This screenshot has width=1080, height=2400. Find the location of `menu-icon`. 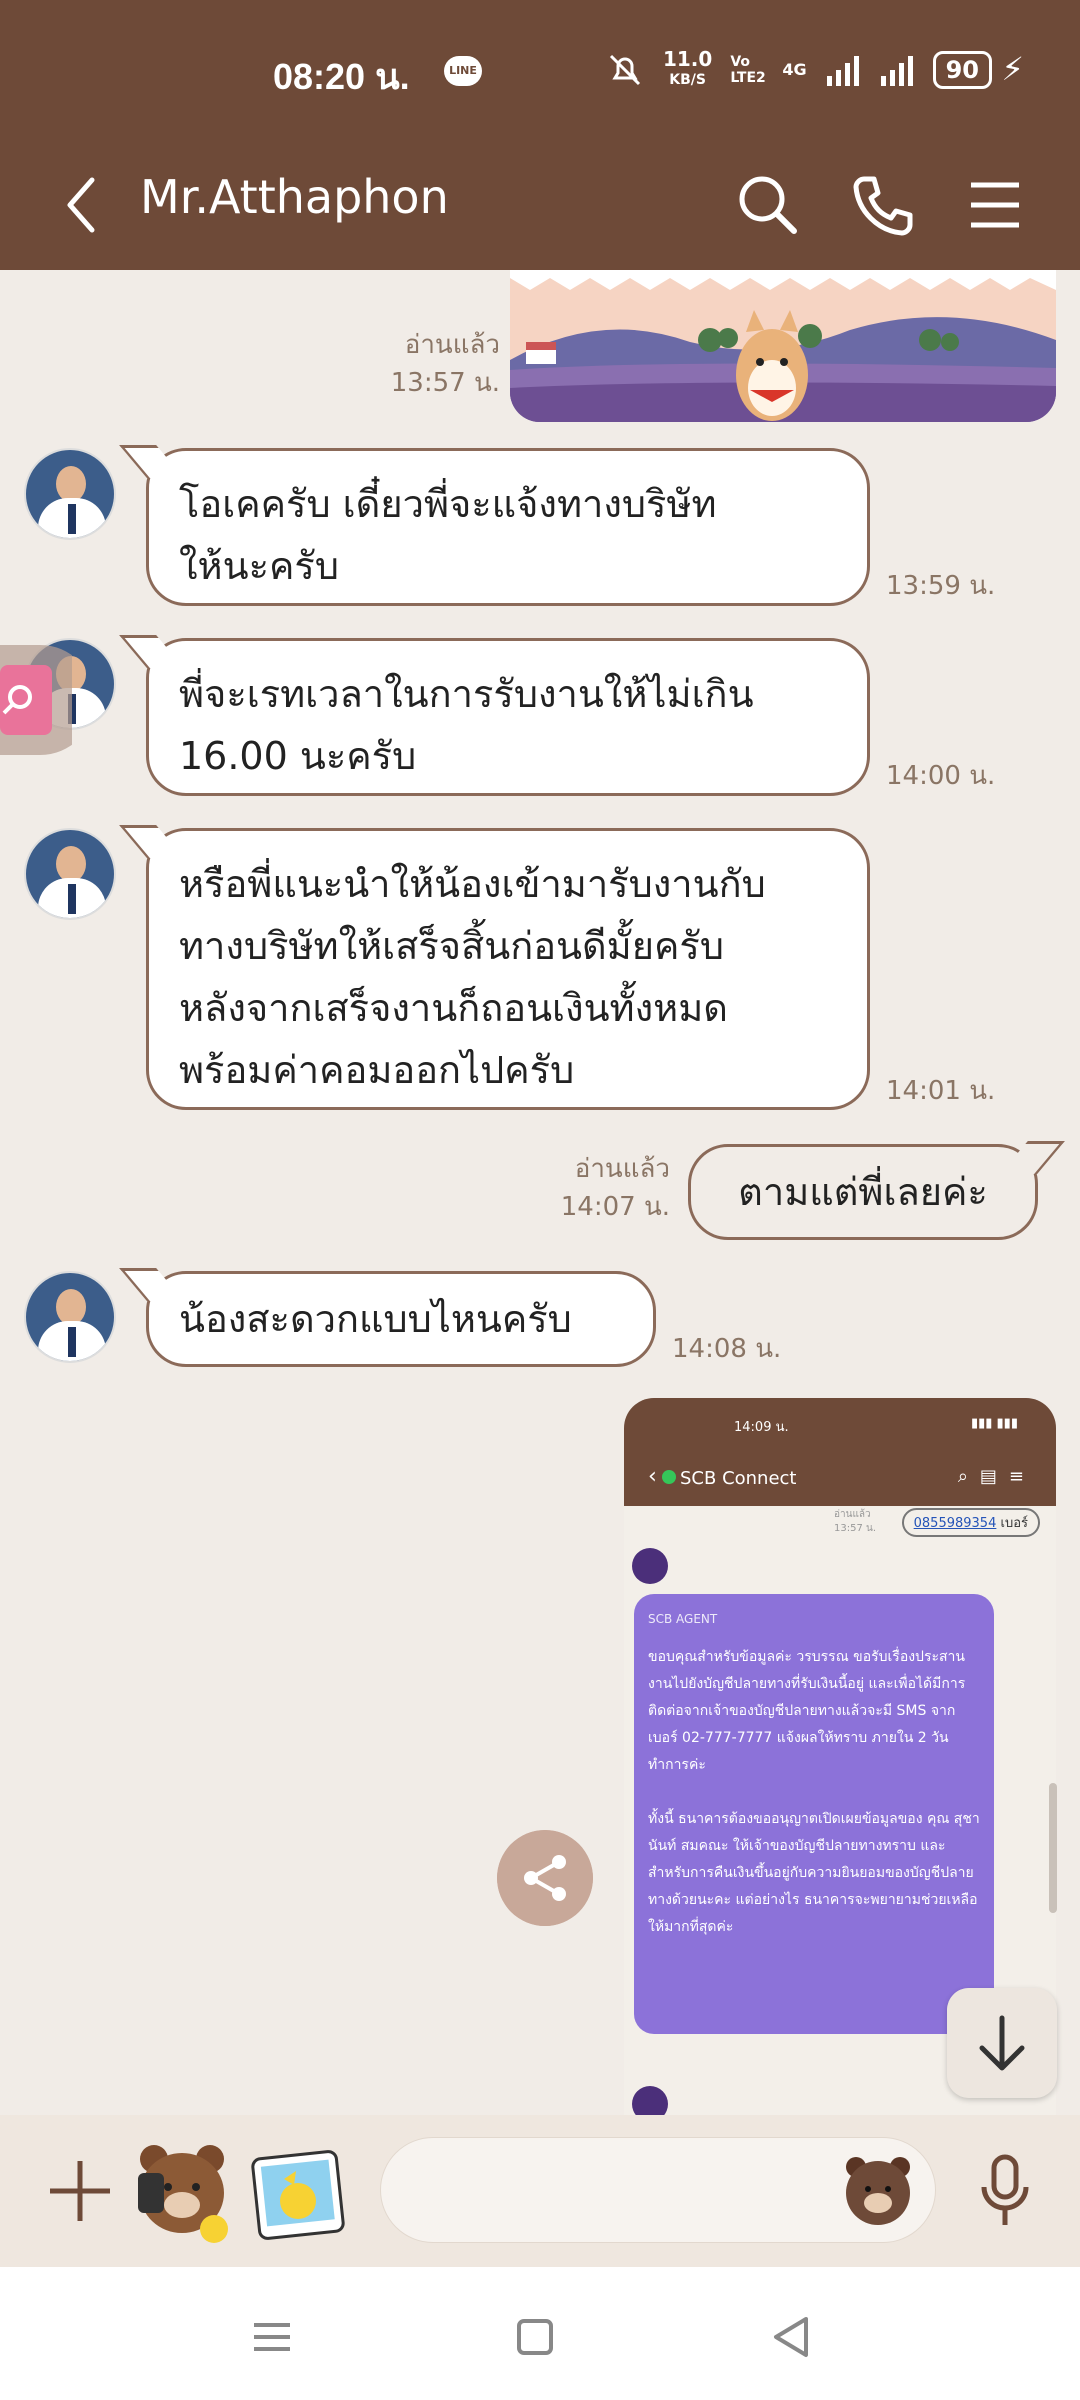

menu-icon is located at coordinates (995, 205).